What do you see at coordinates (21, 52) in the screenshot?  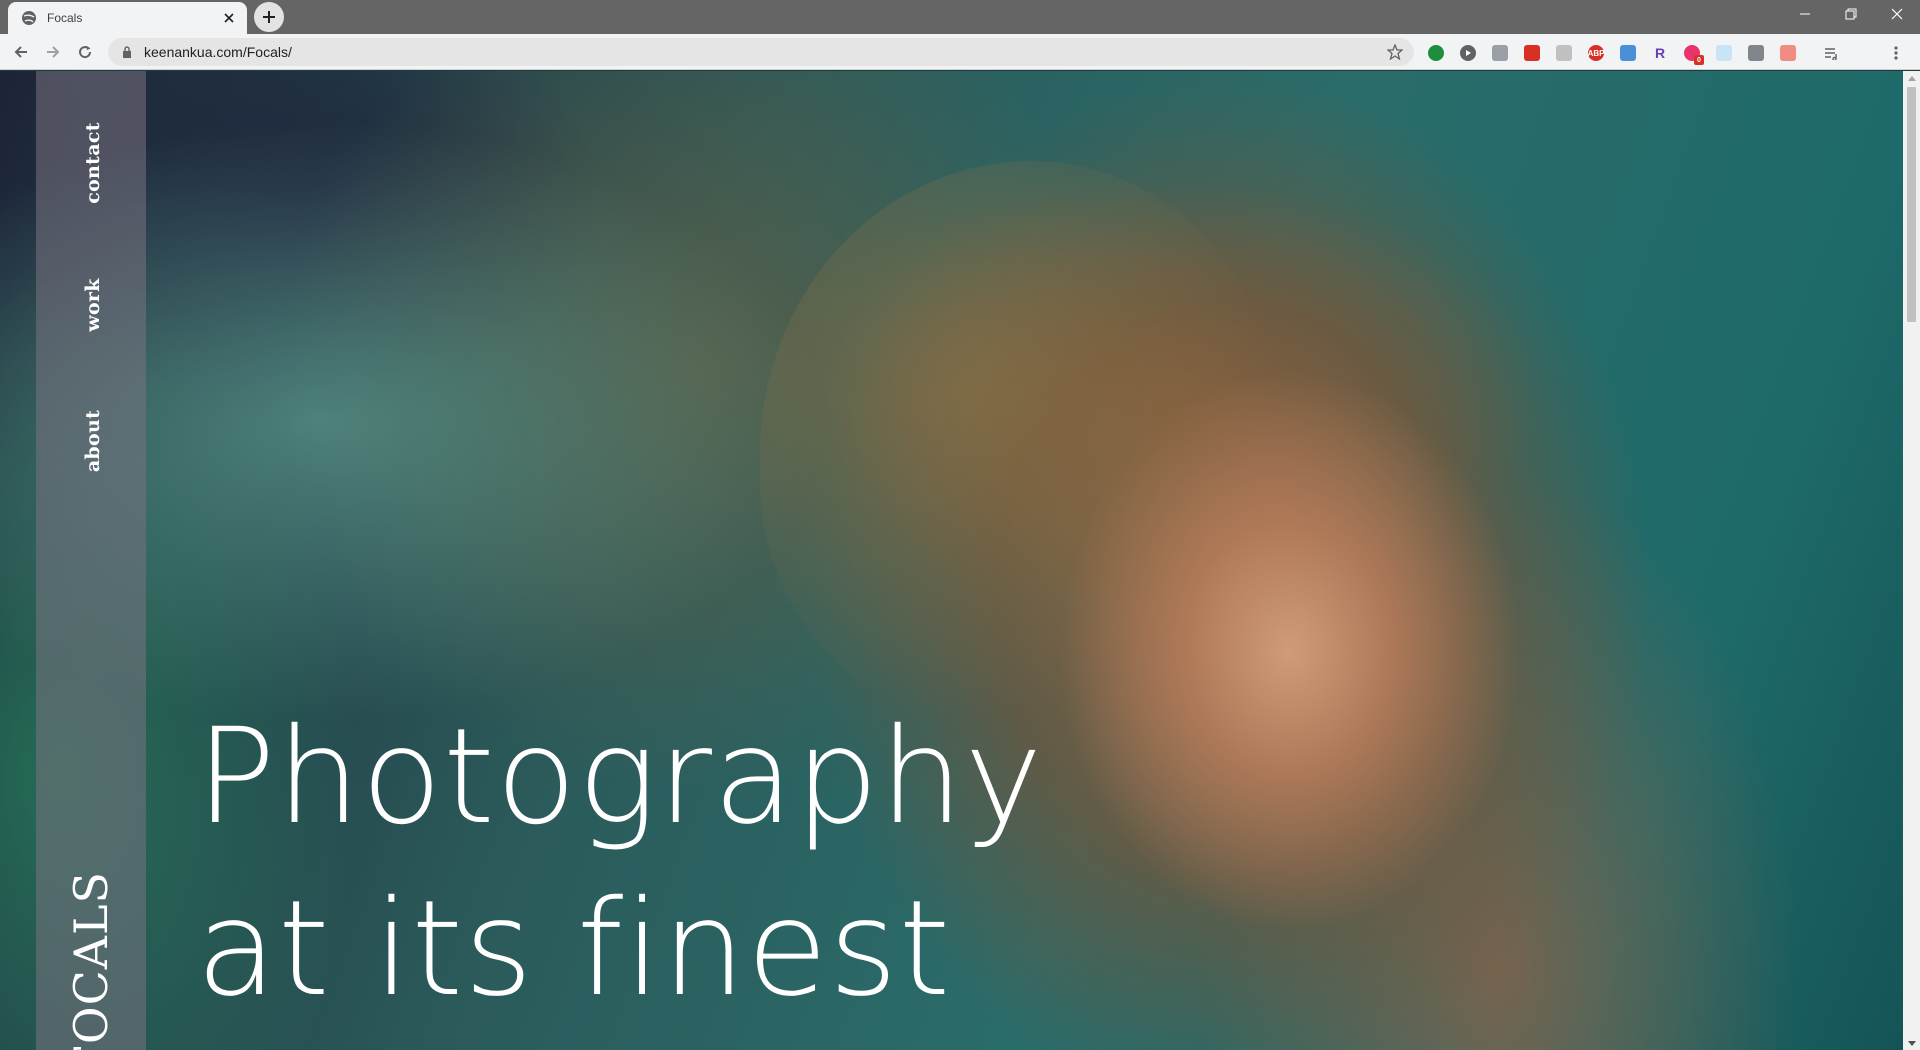 I see `back-icon` at bounding box center [21, 52].